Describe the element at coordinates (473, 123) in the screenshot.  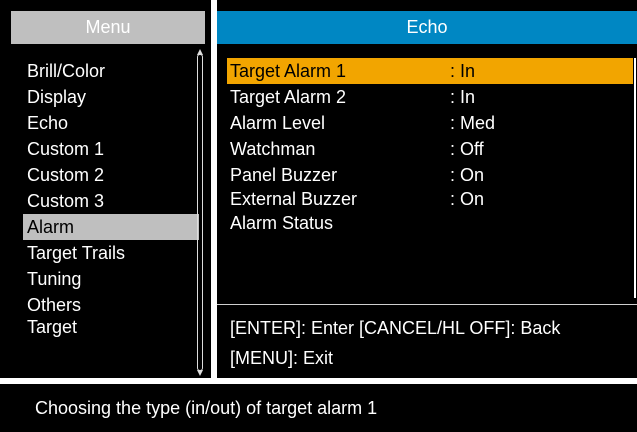
I see `setting-value: : Med` at that location.